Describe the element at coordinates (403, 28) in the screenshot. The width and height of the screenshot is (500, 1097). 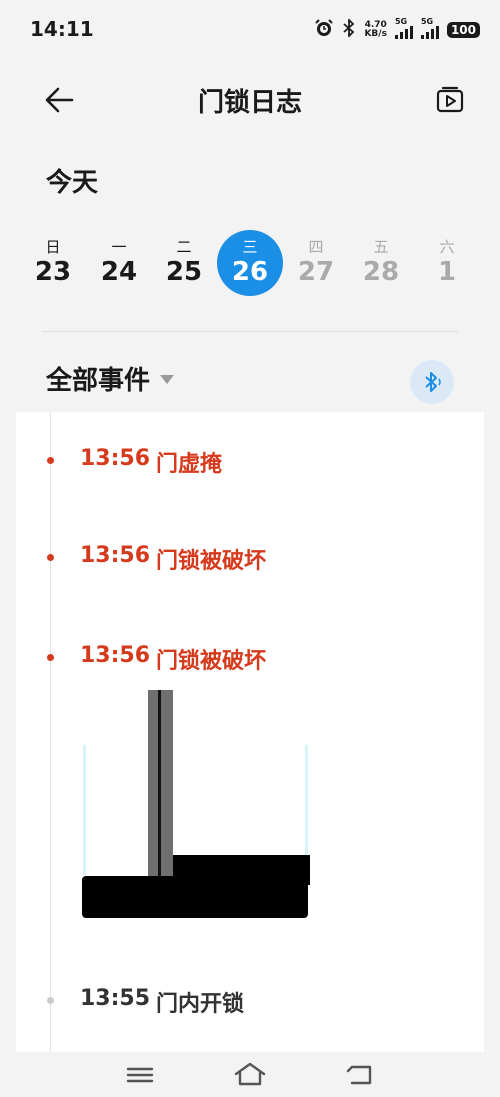
I see `signal-1-icon: 5G` at that location.